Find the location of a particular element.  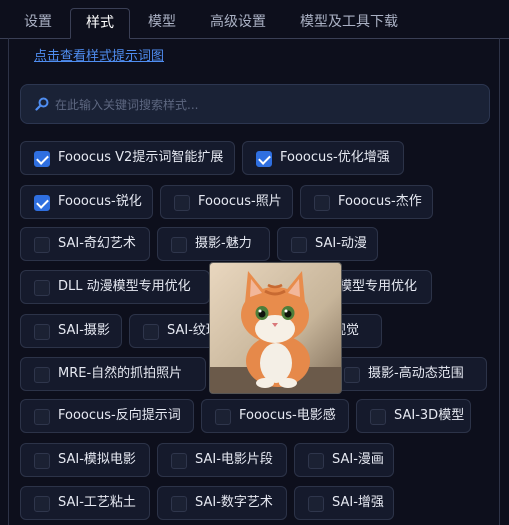

style-chip: Fooocus-杰作 is located at coordinates (366, 202).